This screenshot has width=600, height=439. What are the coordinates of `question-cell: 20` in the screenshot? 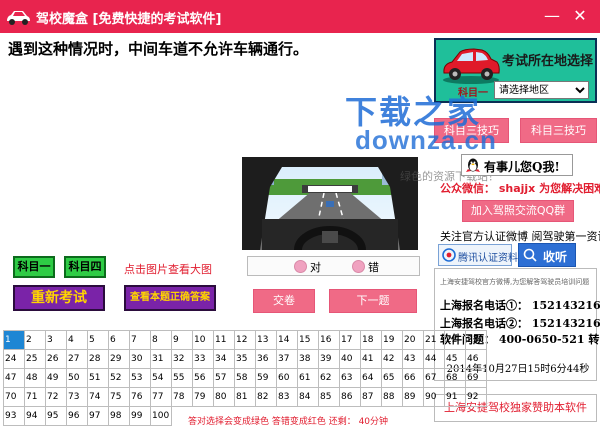 It's located at (413, 340).